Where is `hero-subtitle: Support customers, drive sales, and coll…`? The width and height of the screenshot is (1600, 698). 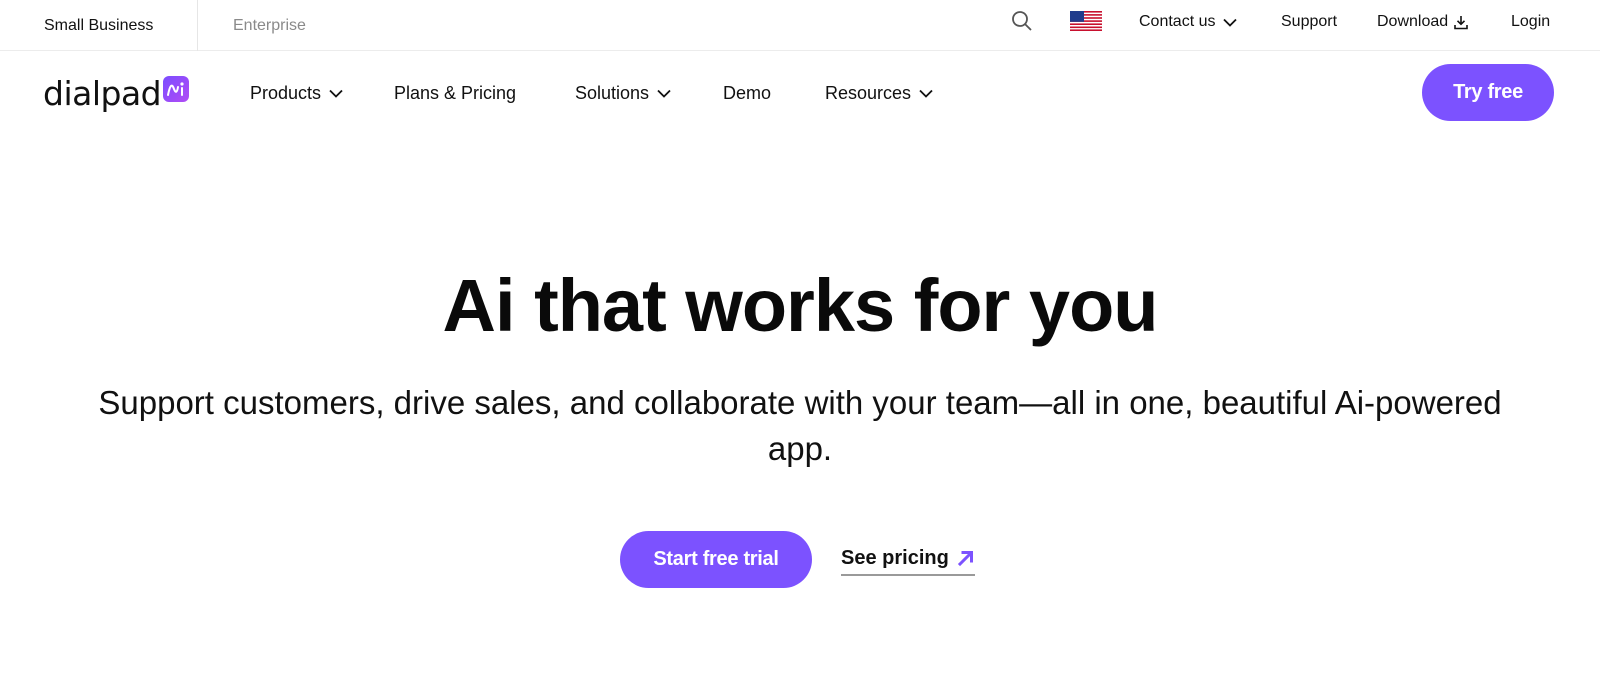
hero-subtitle: Support customers, drive sales, and coll… is located at coordinates (800, 425).